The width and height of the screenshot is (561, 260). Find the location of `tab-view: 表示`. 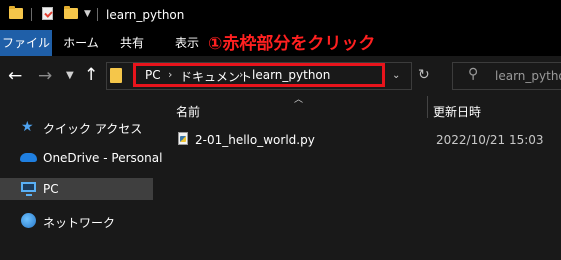

tab-view: 表示 is located at coordinates (187, 43).